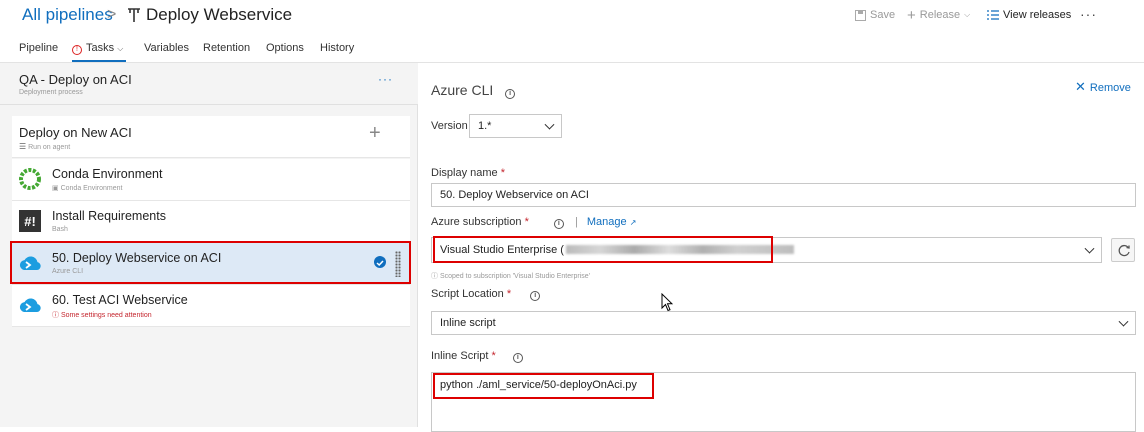  Describe the element at coordinates (106, 315) in the screenshot. I see `task-warning-text: Some settings need attention` at that location.